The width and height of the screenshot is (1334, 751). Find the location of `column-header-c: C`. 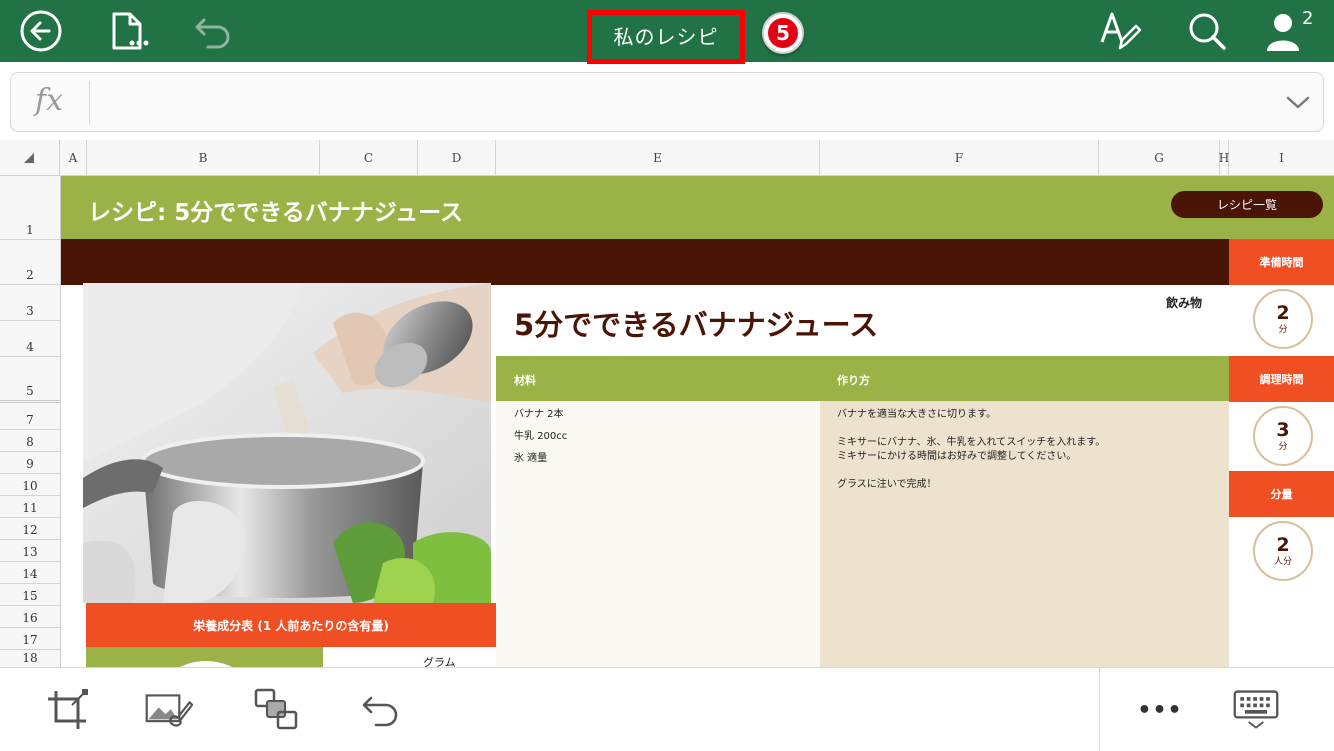

column-header-c: C is located at coordinates (369, 158).